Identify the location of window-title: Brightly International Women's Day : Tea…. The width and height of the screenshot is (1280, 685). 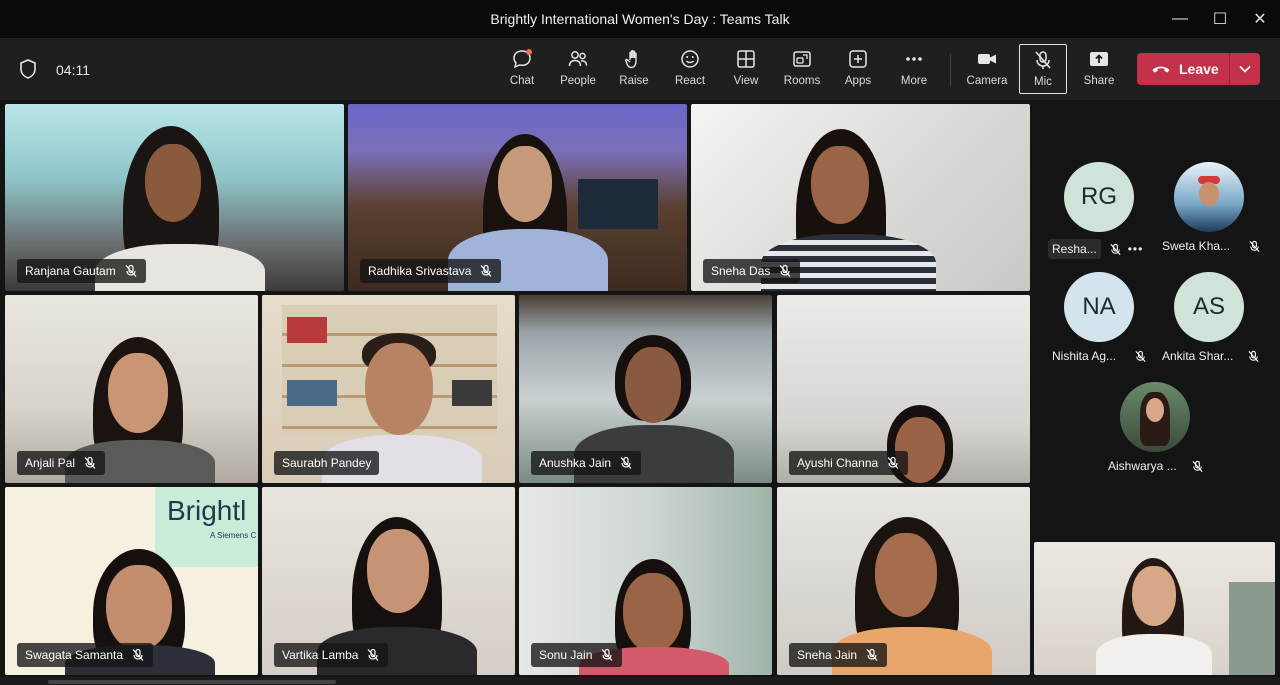
(640, 19).